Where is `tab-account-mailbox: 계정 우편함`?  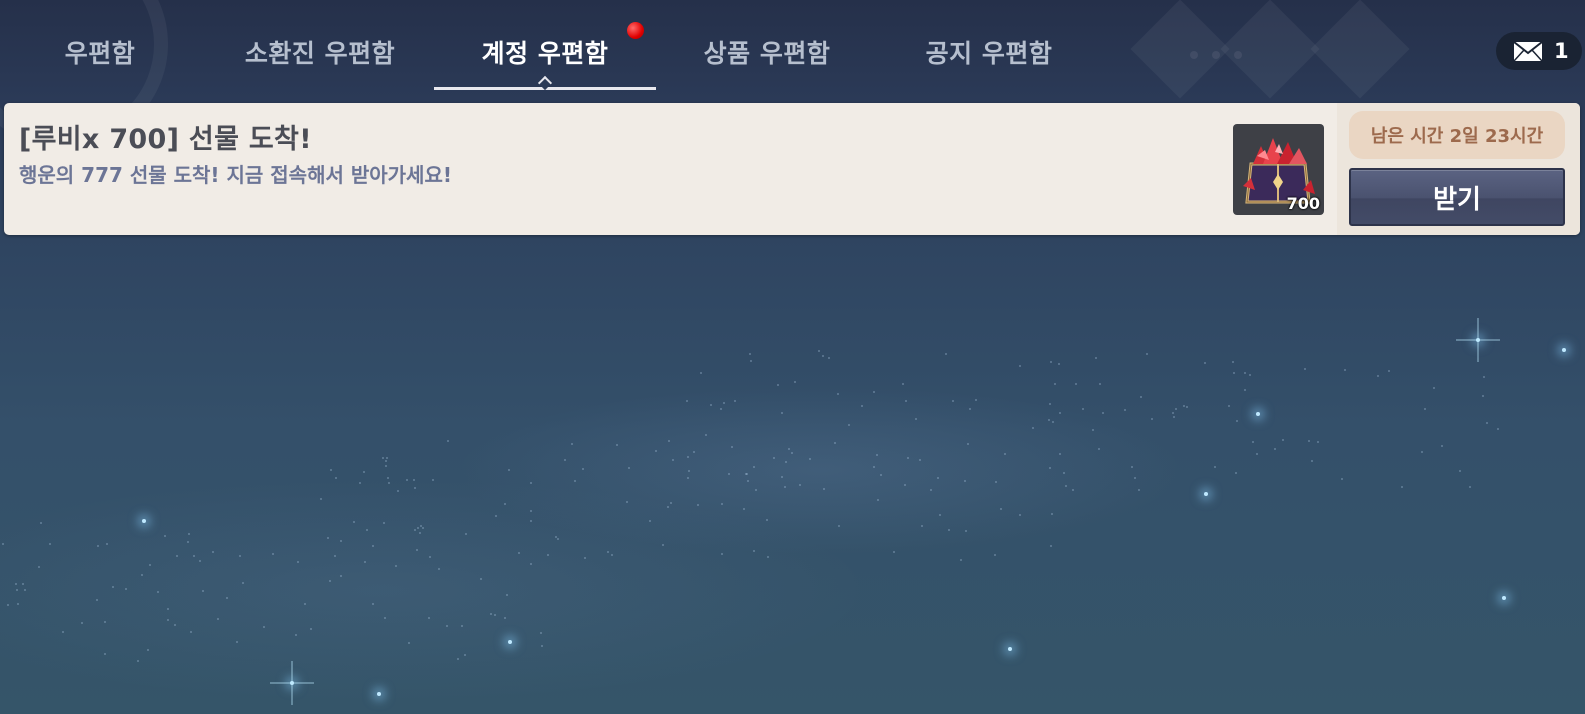 tab-account-mailbox: 계정 우편함 is located at coordinates (545, 55).